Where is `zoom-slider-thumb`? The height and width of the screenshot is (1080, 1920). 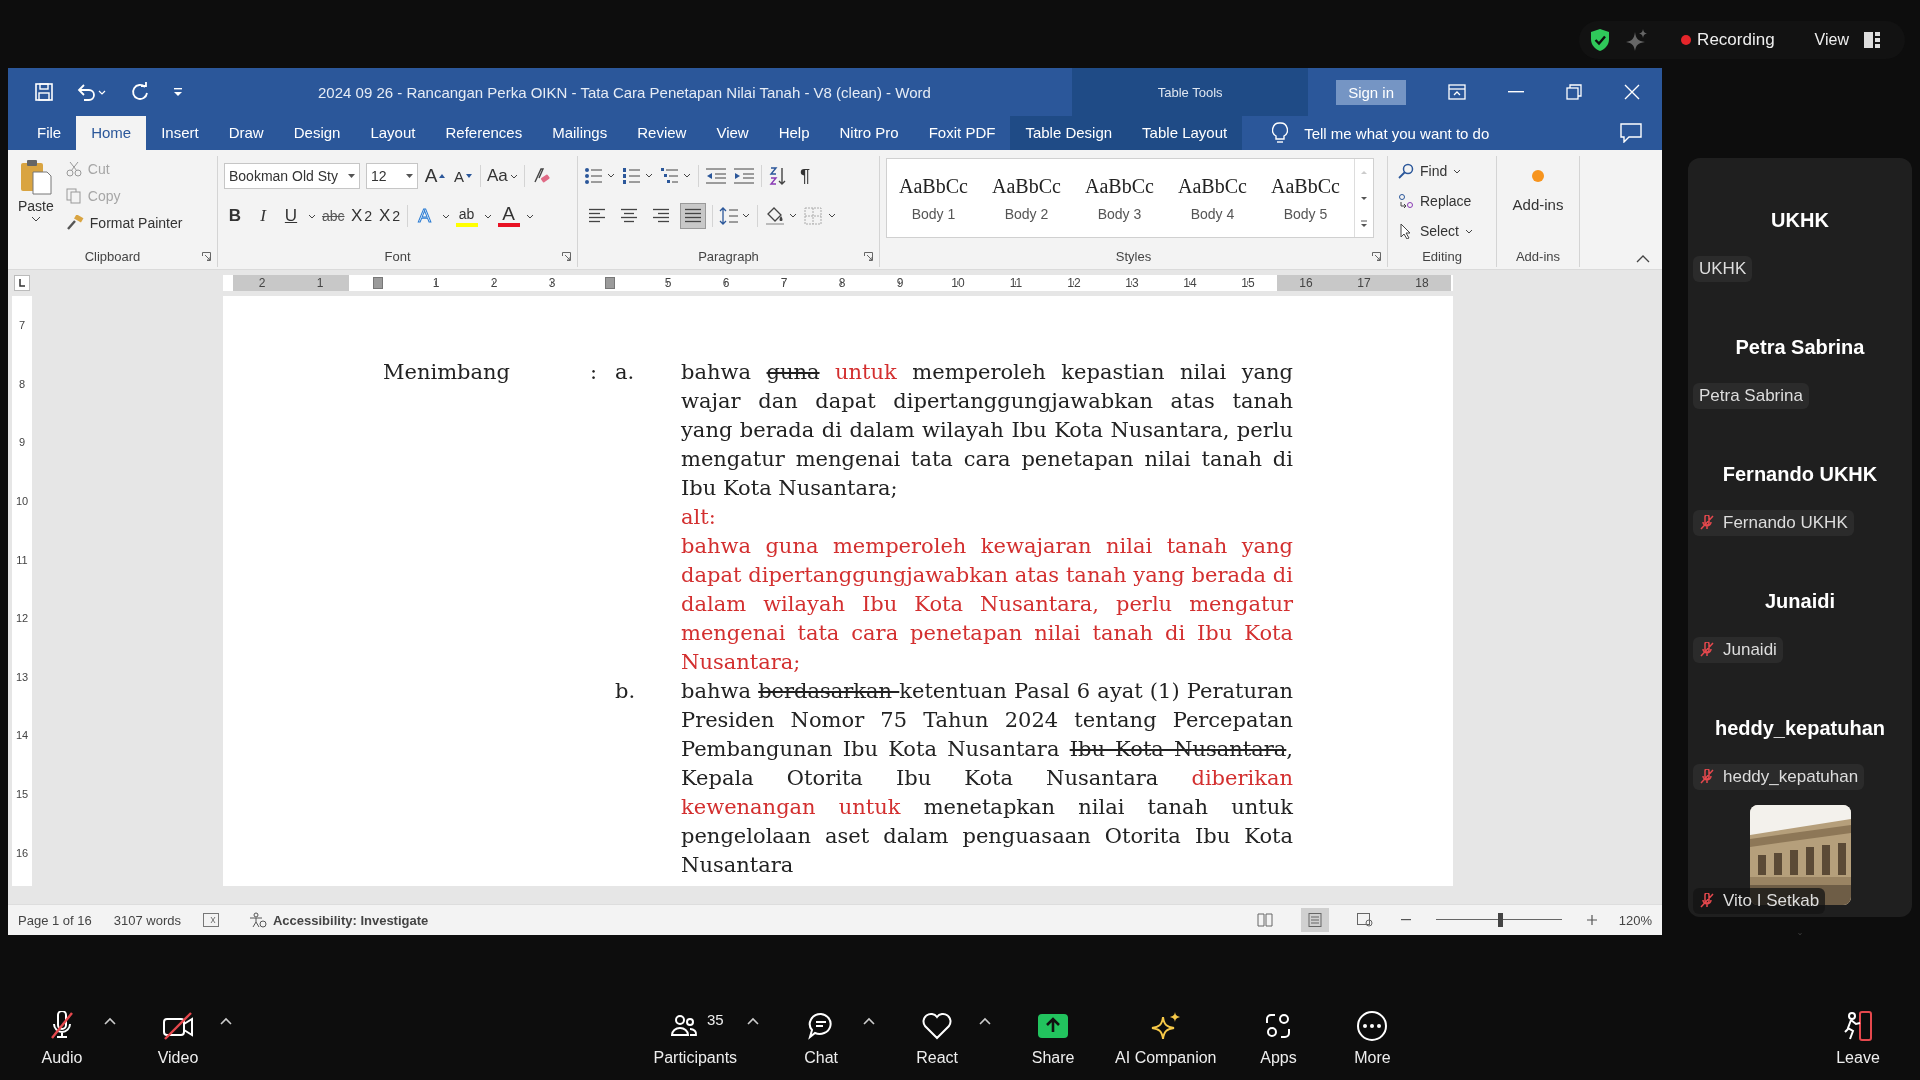 zoom-slider-thumb is located at coordinates (1501, 920).